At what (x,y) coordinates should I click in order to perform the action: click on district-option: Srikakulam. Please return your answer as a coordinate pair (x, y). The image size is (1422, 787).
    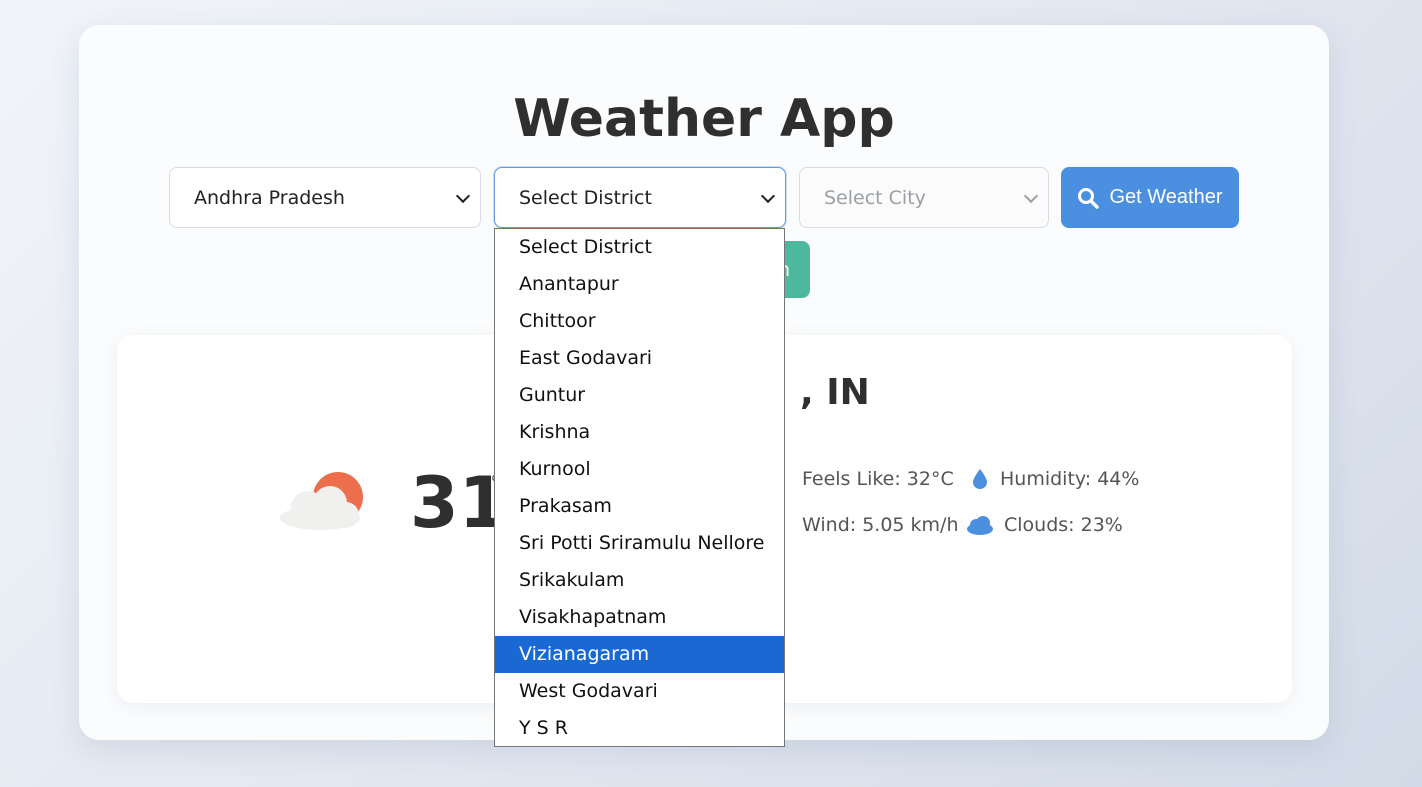
    Looking at the image, I should click on (639, 580).